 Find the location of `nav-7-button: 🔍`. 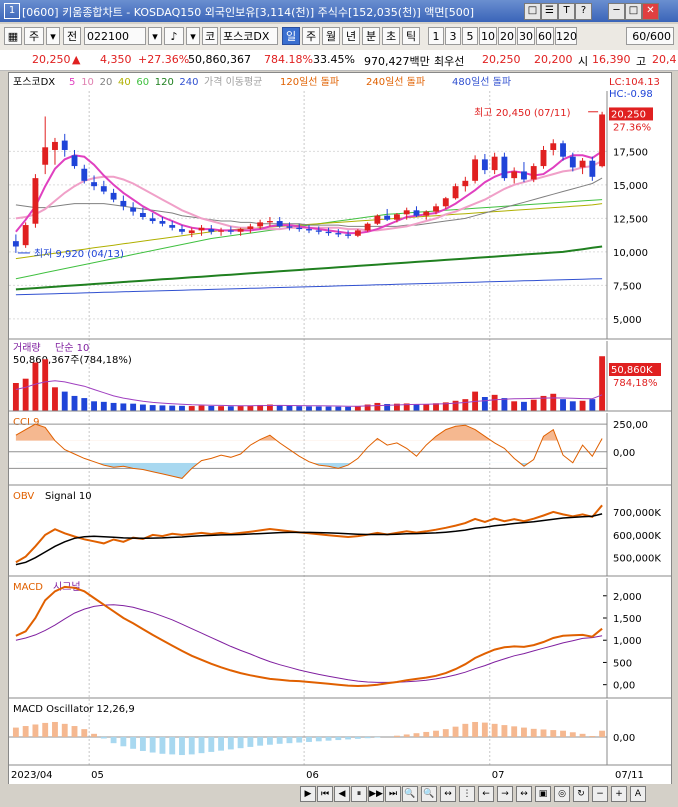

nav-7-button: 🔍 is located at coordinates (429, 794).